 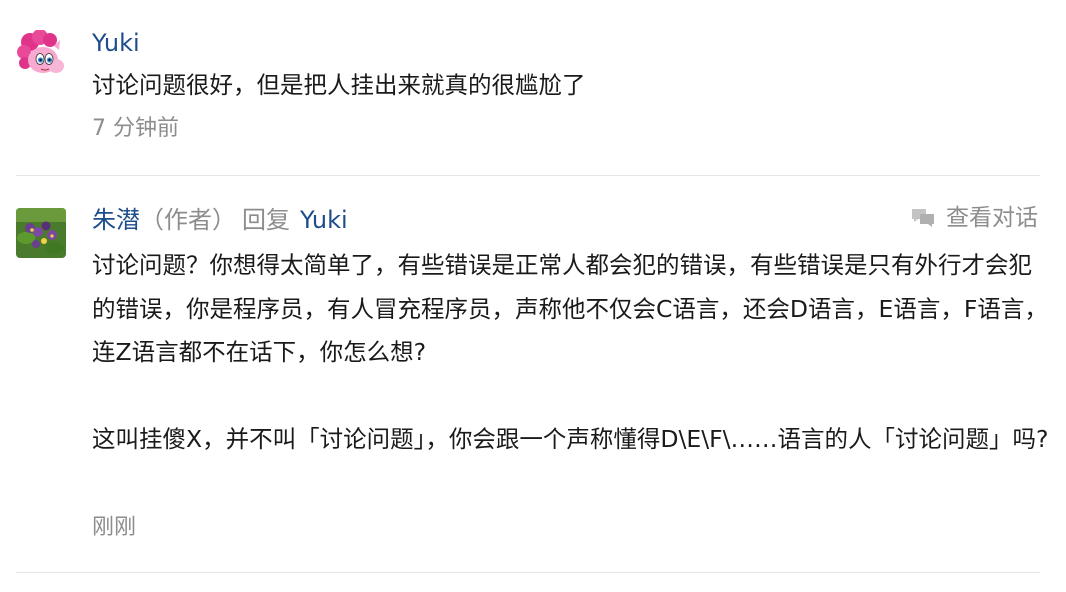 I want to click on reply-to-name: Yuki, so click(x=324, y=220).